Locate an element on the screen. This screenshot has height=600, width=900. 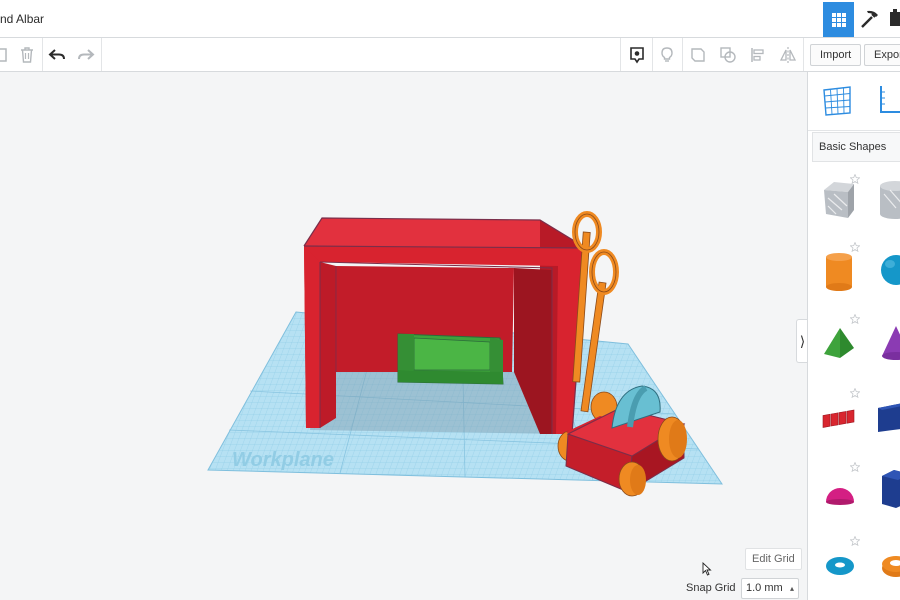
caret-up-down-icon: ▴ is located at coordinates (791, 588).